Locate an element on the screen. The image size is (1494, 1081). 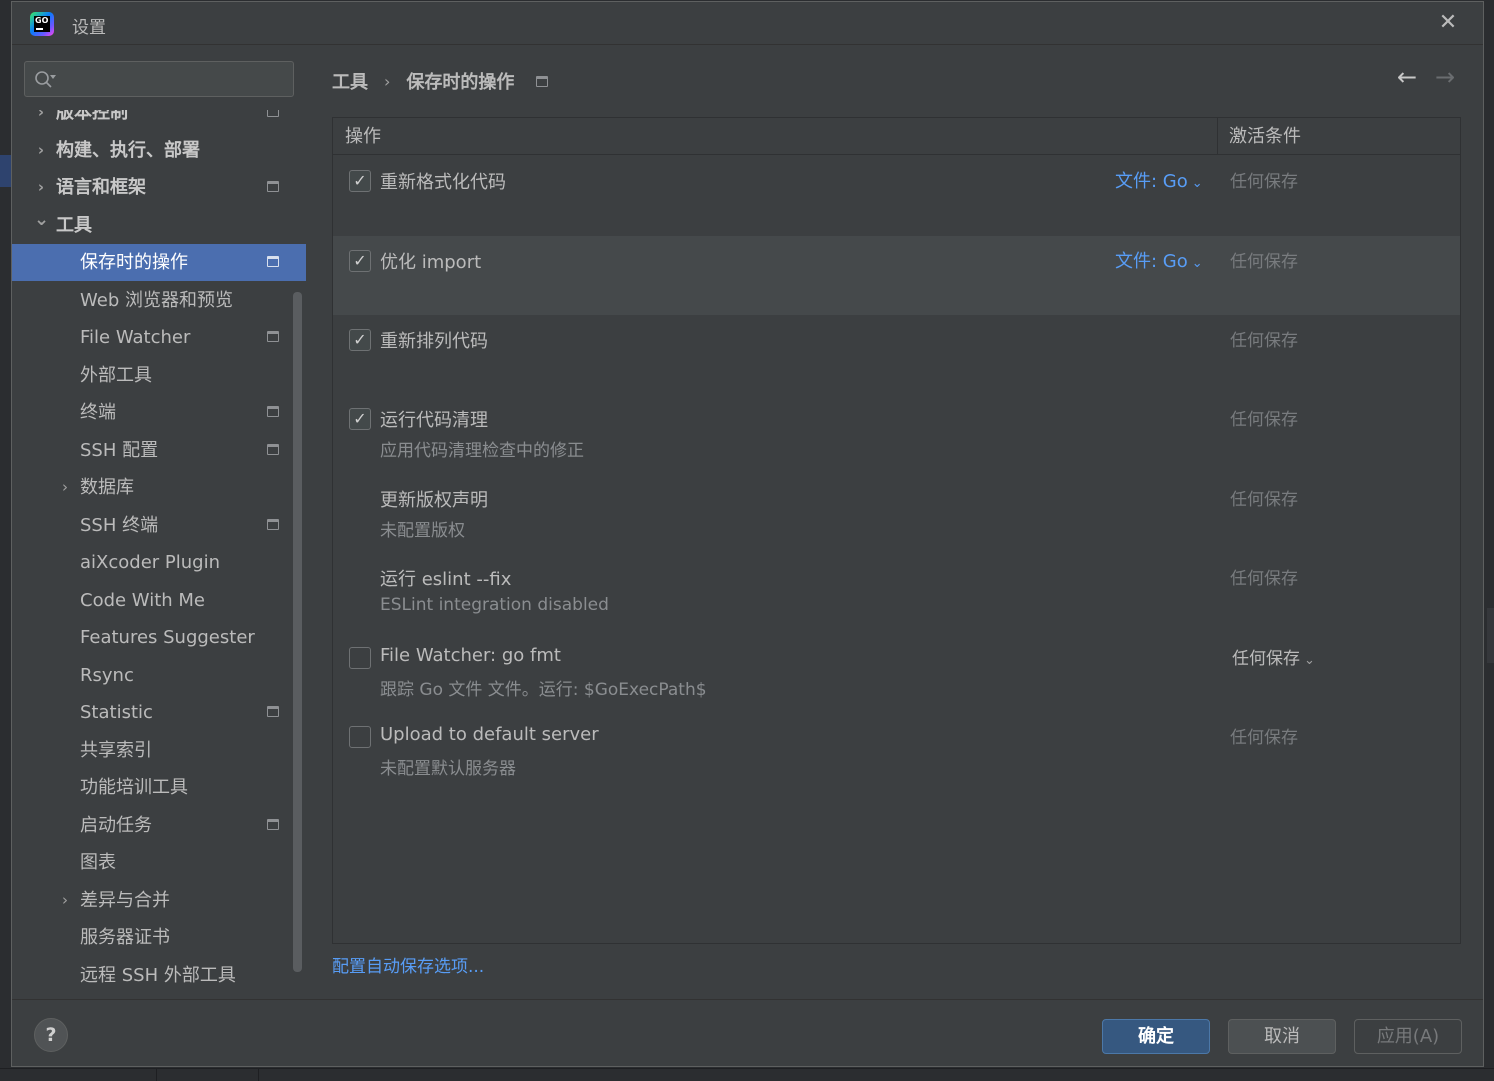
table-row: ✓ 优化 import 文件: Go ⌄ 任何保存 is located at coordinates (896, 275).